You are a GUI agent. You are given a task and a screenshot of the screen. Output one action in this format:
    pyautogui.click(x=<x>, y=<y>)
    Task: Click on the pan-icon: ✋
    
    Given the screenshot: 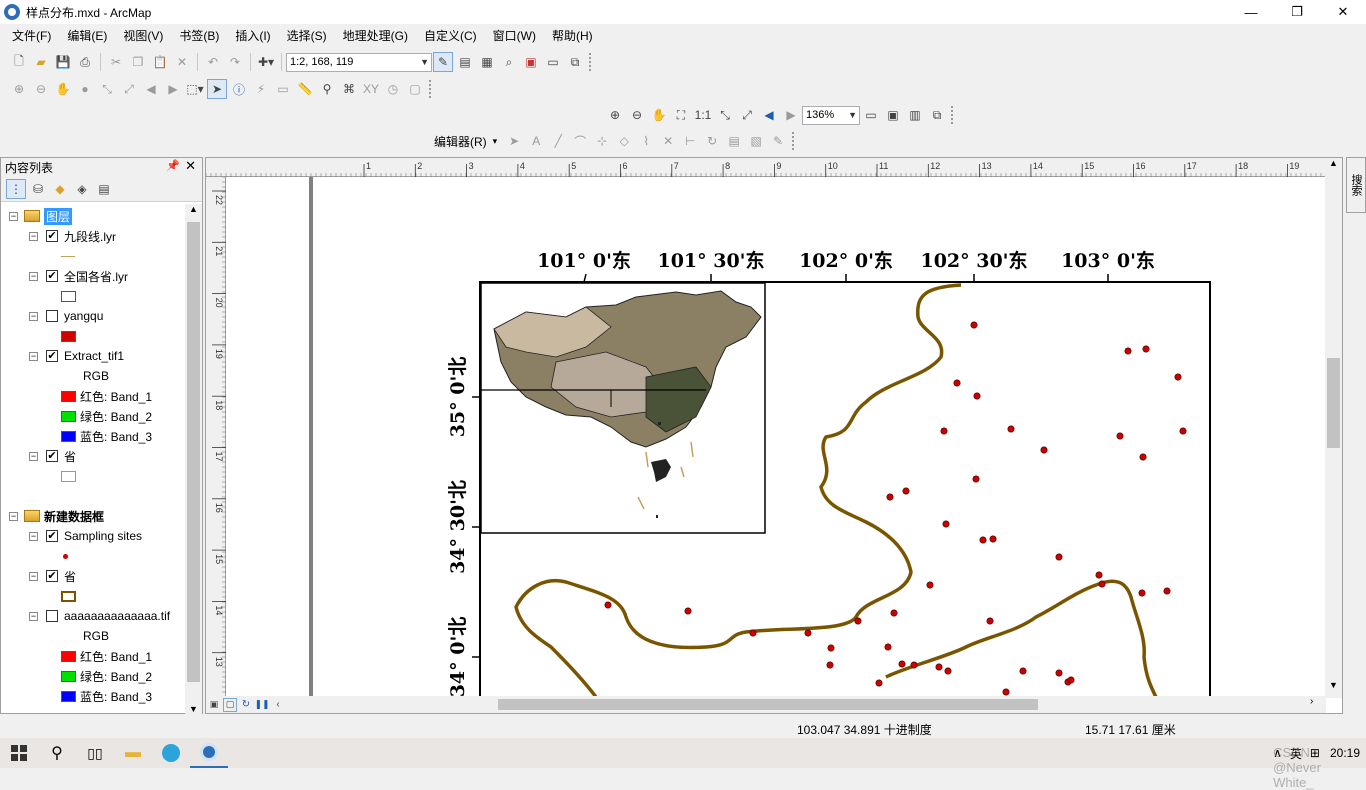 What is the action you would take?
    pyautogui.click(x=63, y=89)
    